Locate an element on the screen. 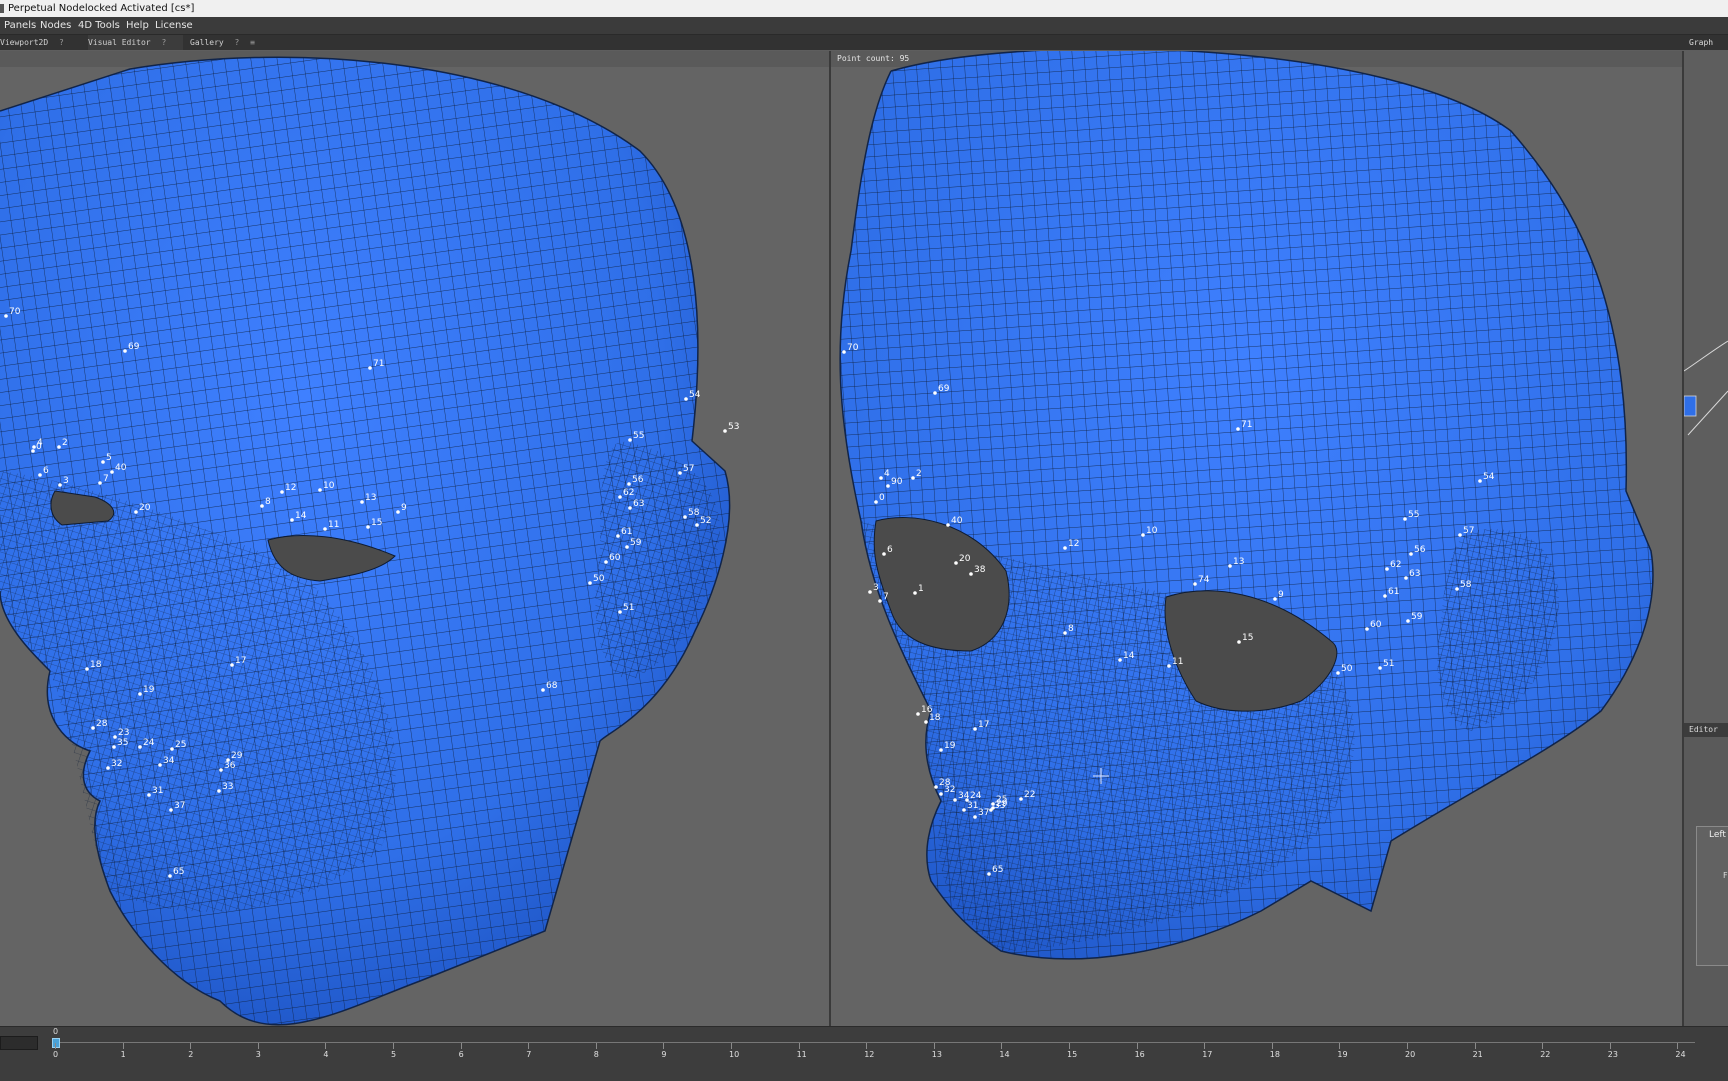  landmark-label: 24 is located at coordinates (149, 743).